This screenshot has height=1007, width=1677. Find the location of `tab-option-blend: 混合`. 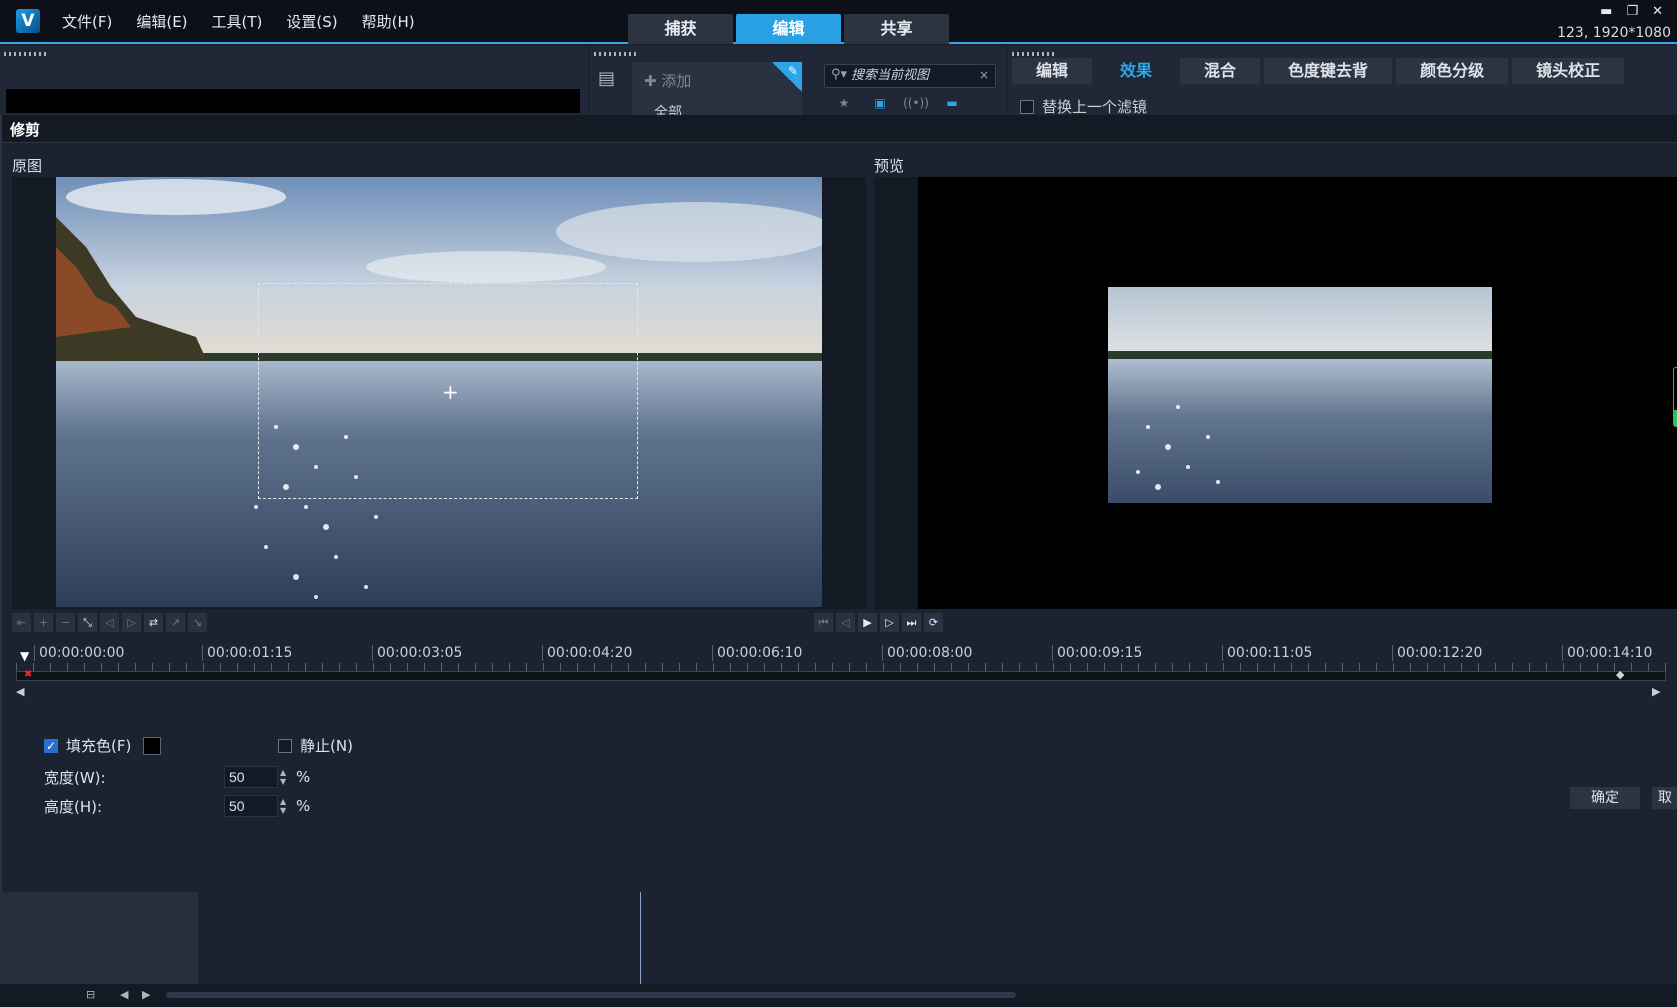

tab-option-blend: 混合 is located at coordinates (1220, 71).